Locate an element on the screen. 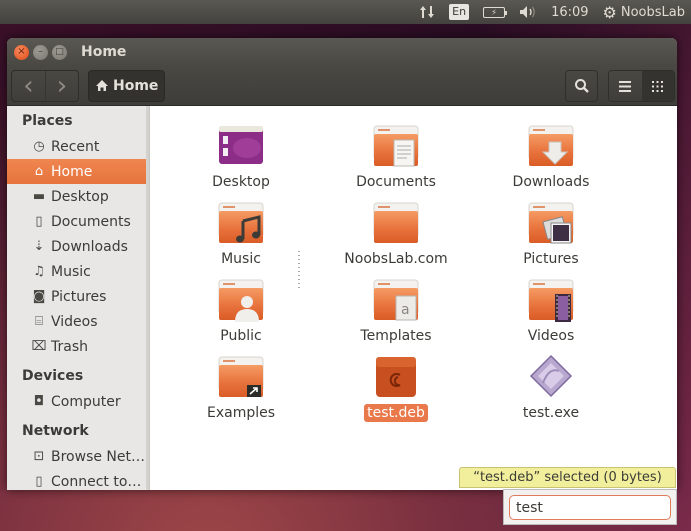  file-item-documents: Documents is located at coordinates (396, 156).